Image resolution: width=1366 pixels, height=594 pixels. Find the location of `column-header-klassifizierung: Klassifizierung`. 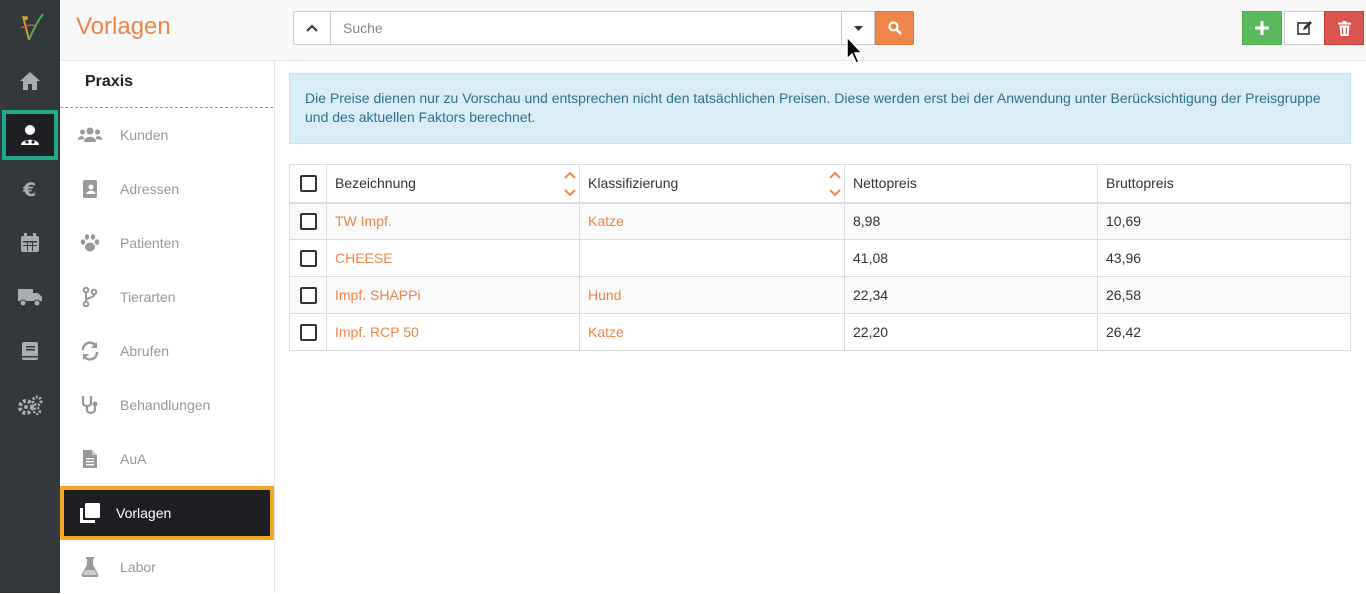

column-header-klassifizierung: Klassifizierung is located at coordinates (712, 184).